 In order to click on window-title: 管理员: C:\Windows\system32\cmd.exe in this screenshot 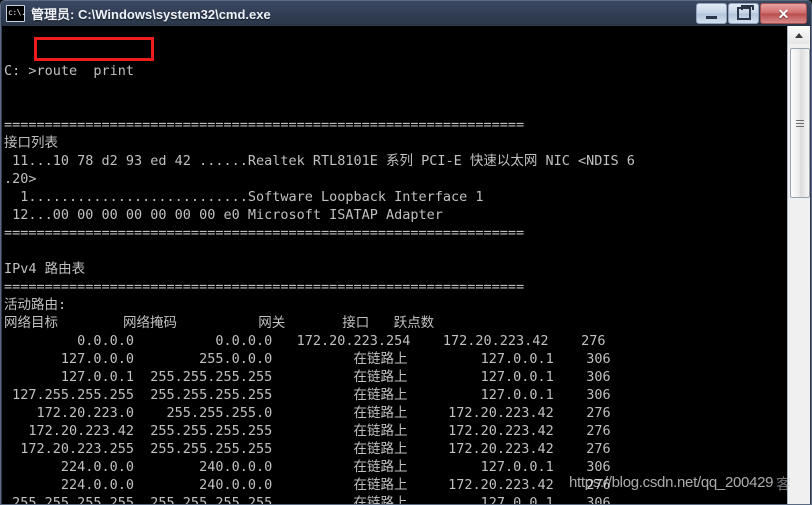, I will do `click(151, 14)`.